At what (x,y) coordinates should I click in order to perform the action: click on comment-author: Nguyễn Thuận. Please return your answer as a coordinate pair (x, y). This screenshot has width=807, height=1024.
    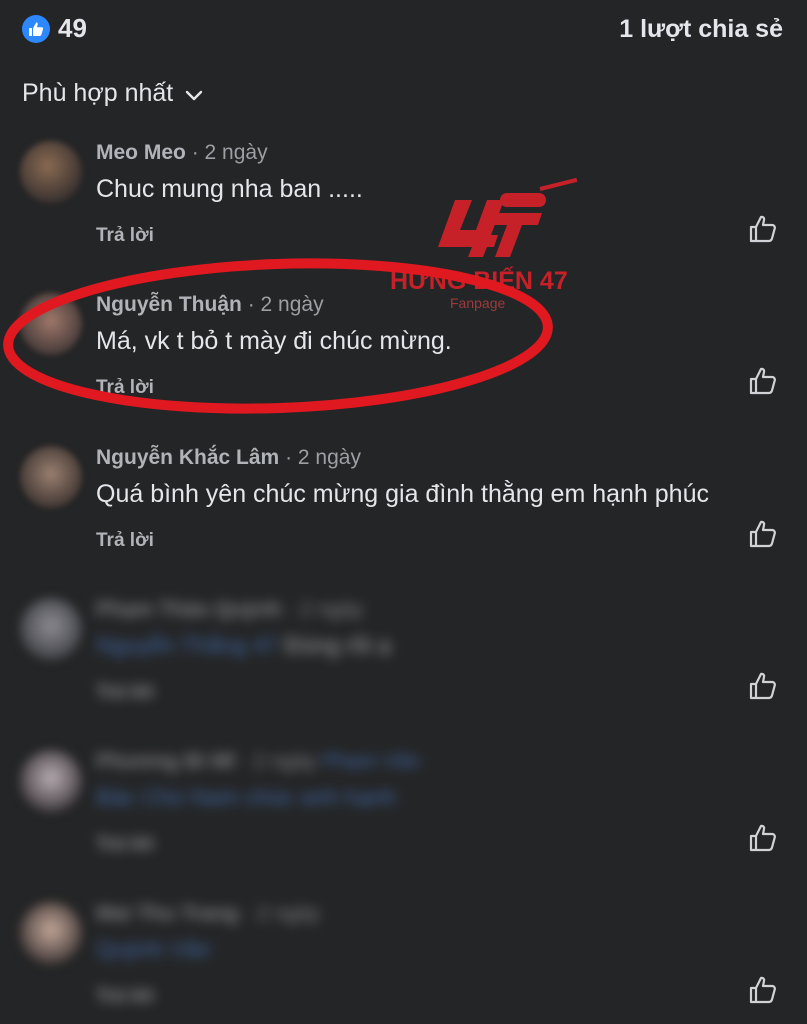
    Looking at the image, I should click on (169, 304).